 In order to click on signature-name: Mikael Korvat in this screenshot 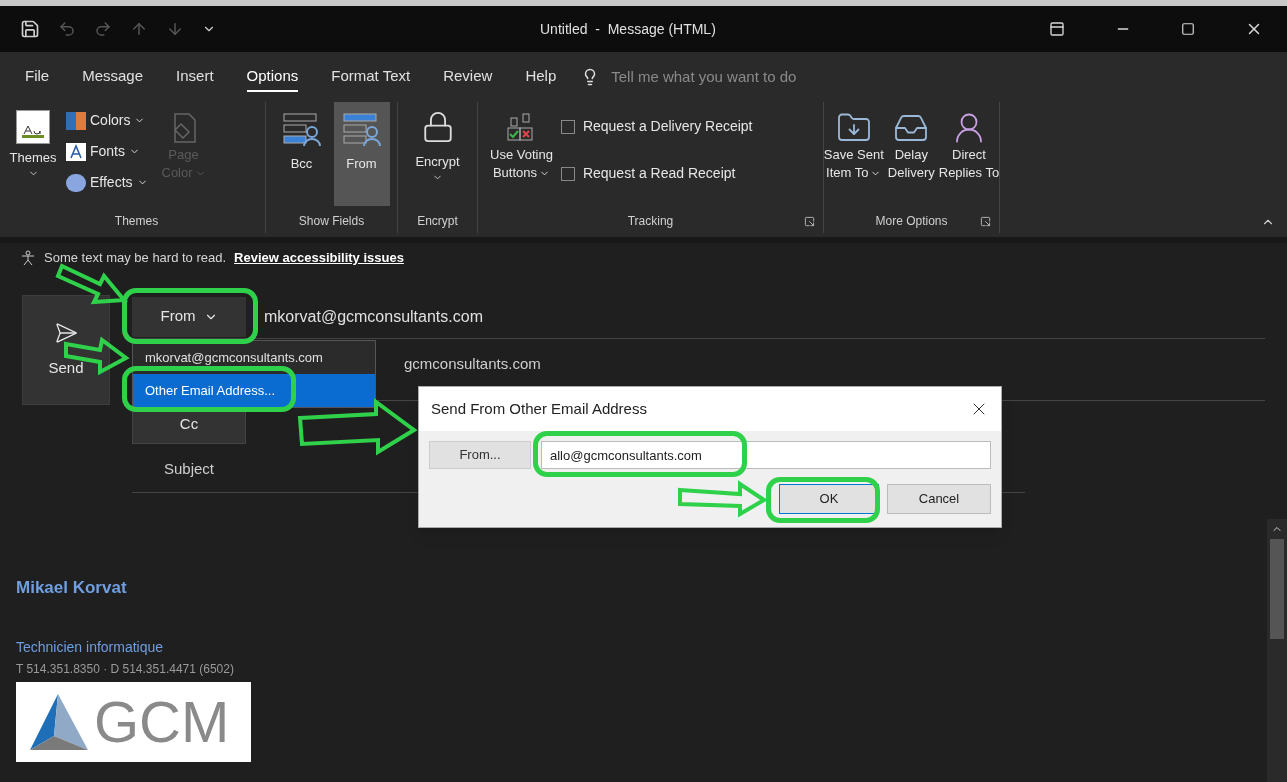, I will do `click(72, 588)`.